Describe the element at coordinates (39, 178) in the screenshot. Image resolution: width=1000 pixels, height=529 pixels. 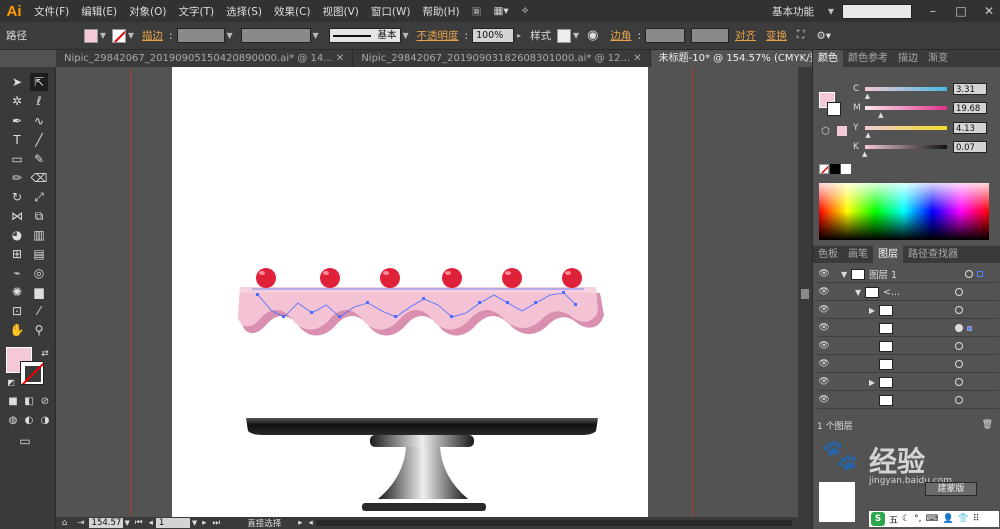
I see `eraser-tool-icon: ⌫` at that location.